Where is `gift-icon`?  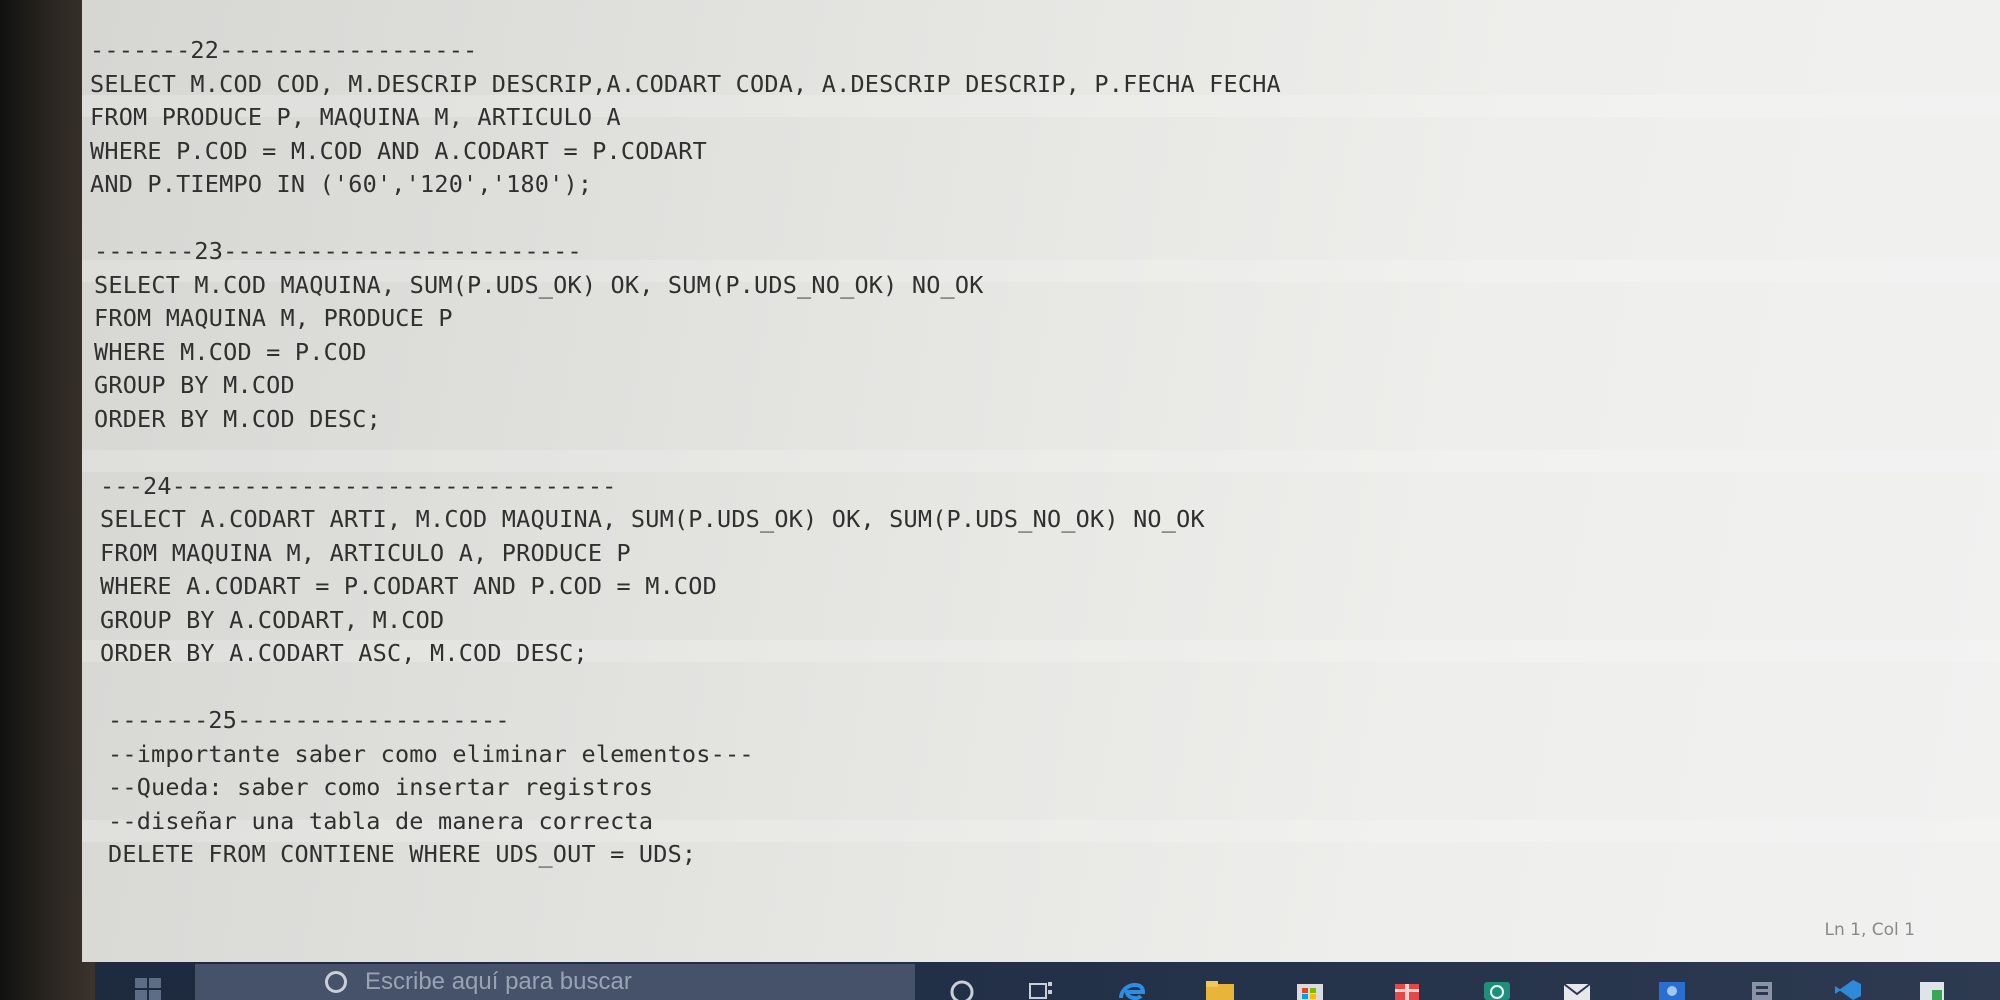
gift-icon is located at coordinates (1407, 989).